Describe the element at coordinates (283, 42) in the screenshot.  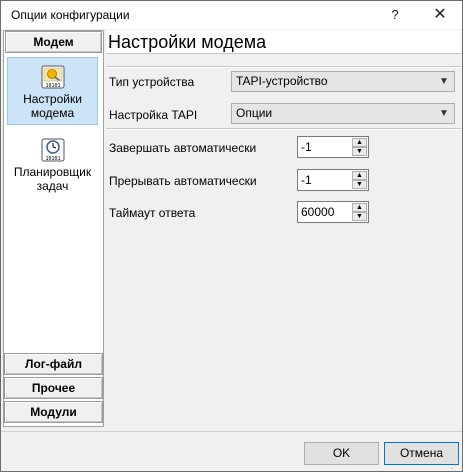
I see `page-title: Настройки модема` at that location.